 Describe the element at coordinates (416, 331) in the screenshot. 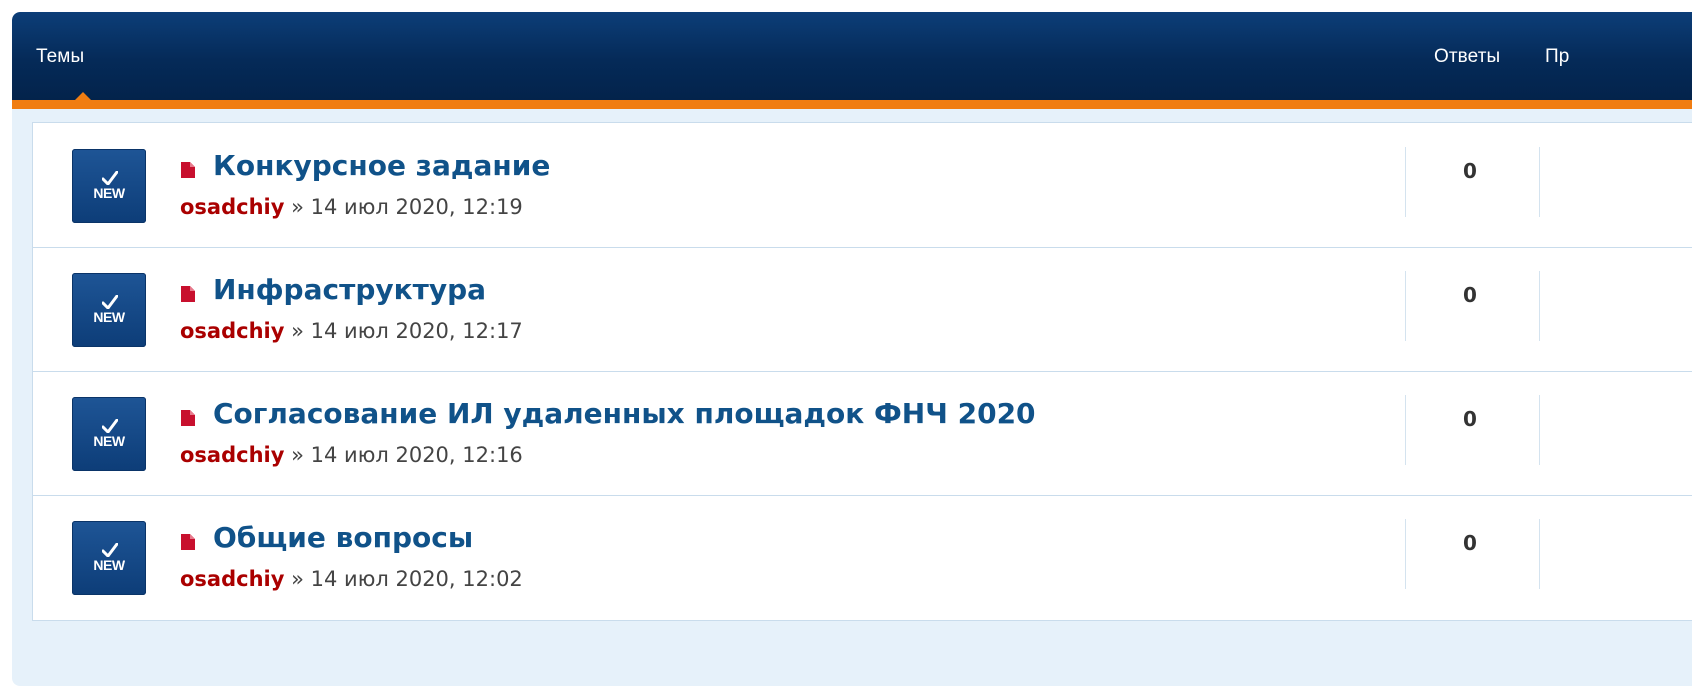

I see `topic-date: 14 июл 2020, 12:17` at that location.